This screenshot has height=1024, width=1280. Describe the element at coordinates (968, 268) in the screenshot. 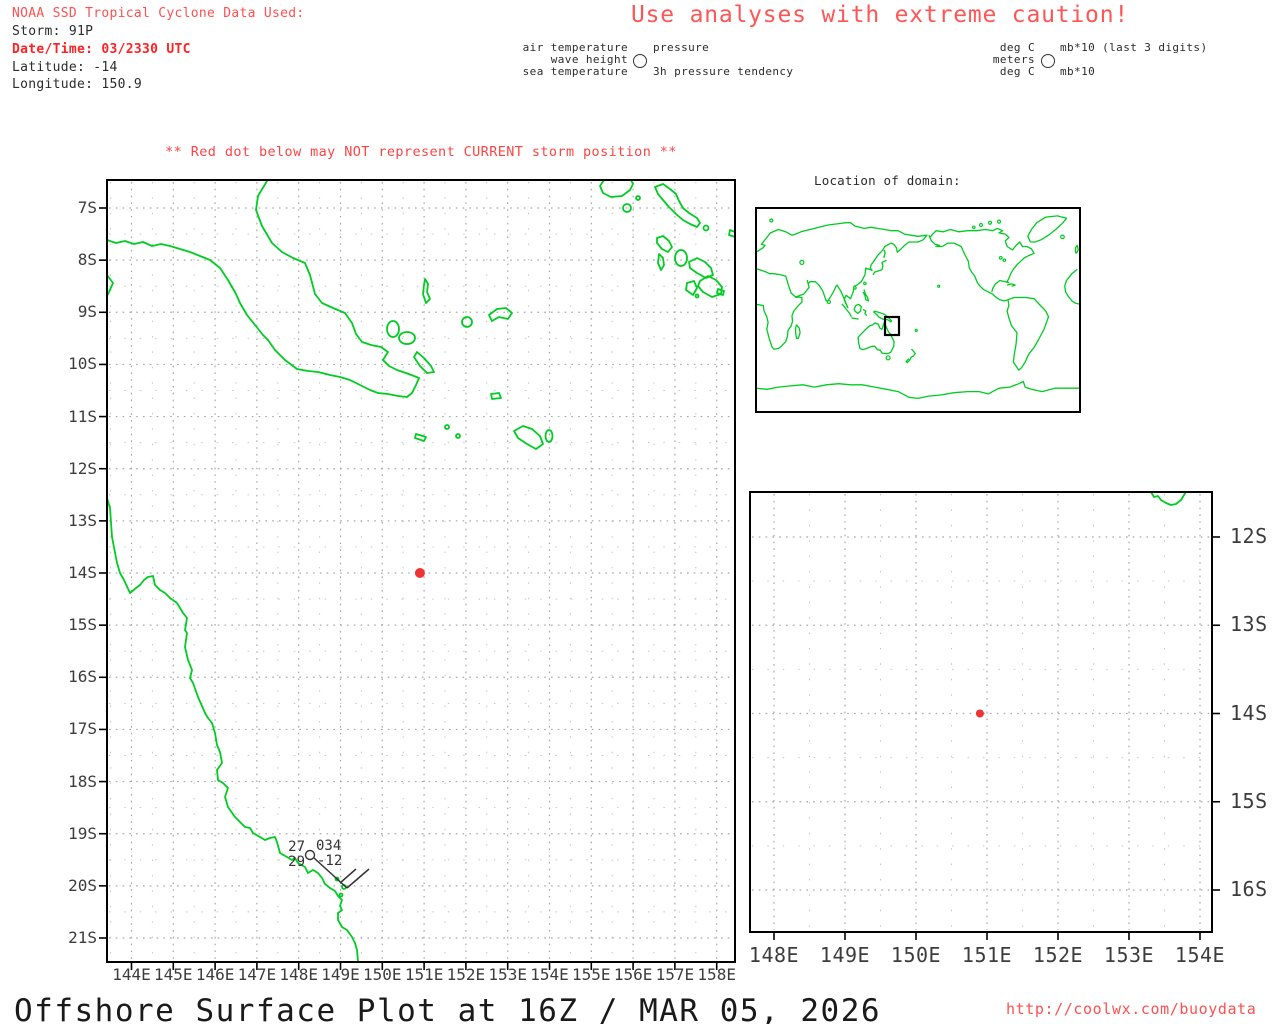

I see `world-coast-na-west` at that location.